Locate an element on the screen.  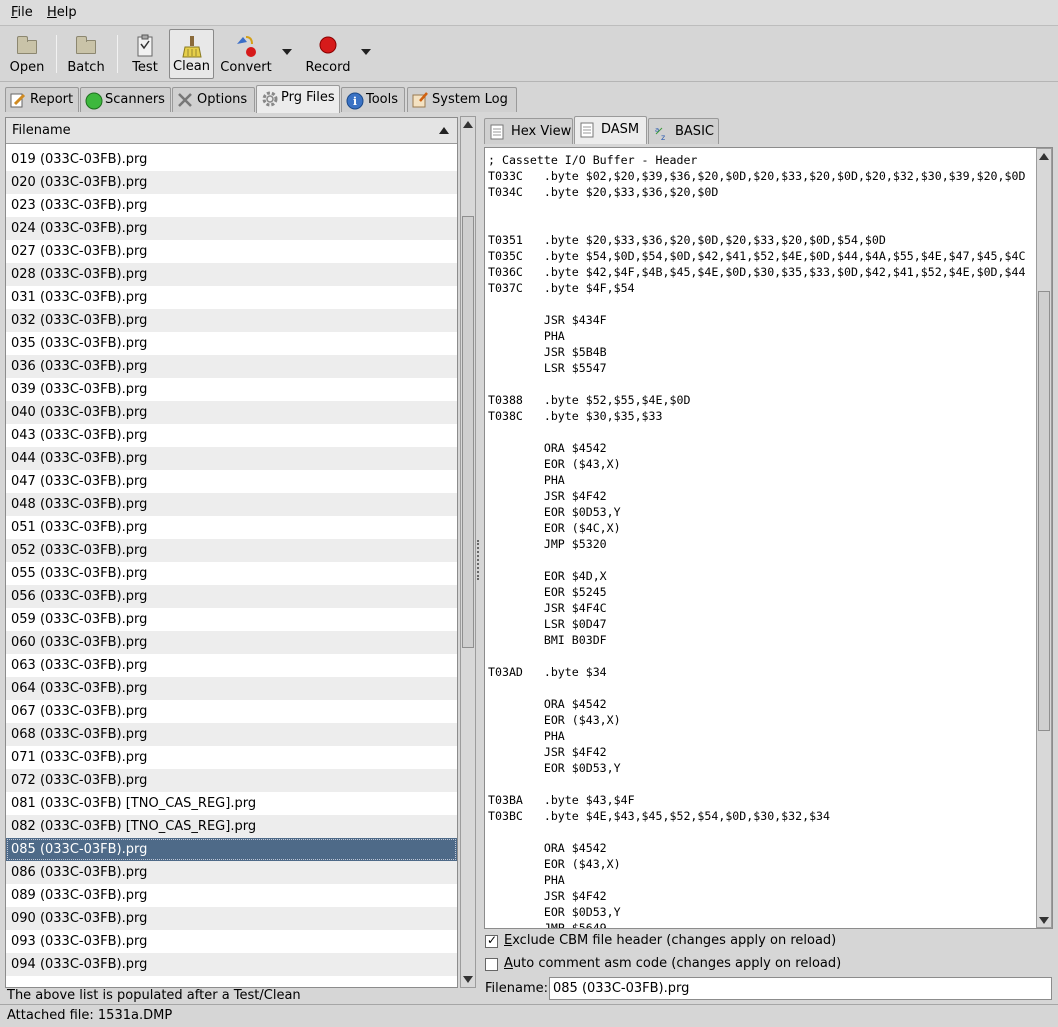
record-button: Record is located at coordinates (328, 54).